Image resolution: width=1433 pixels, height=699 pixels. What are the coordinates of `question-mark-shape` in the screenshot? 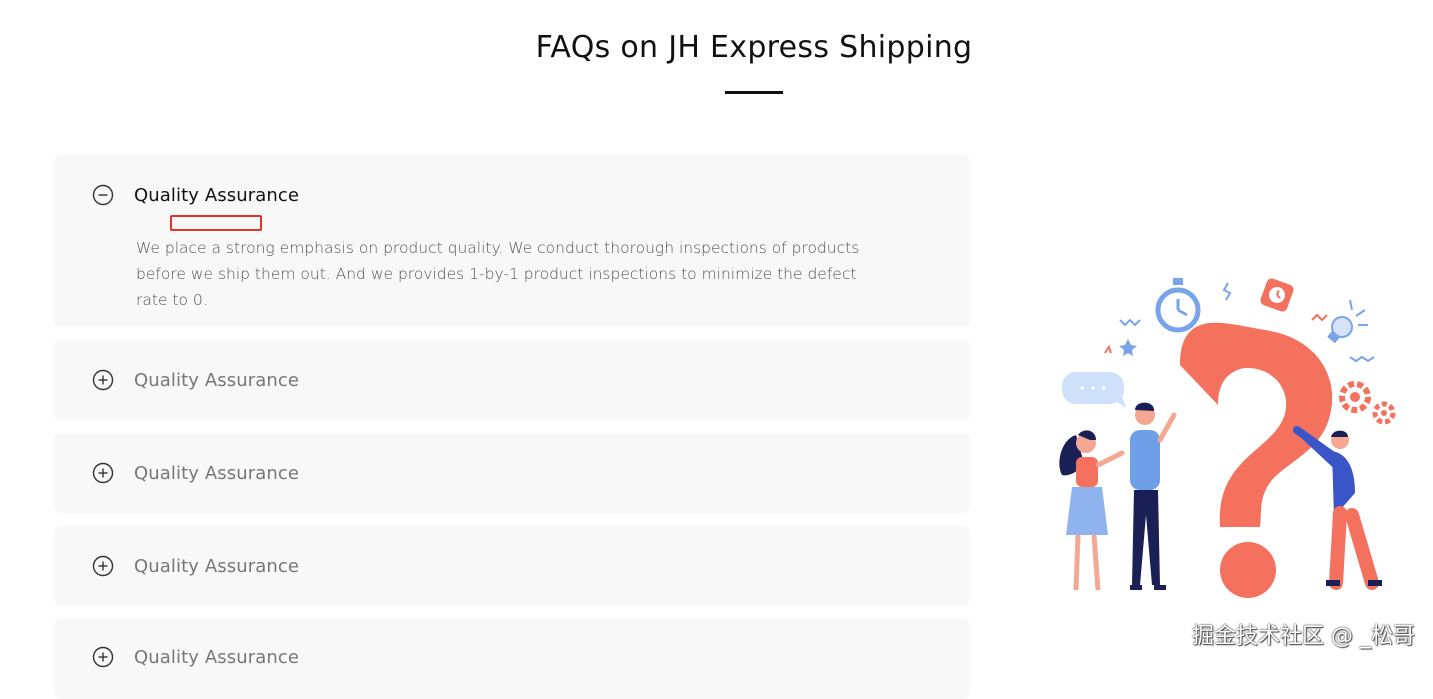 It's located at (1256, 424).